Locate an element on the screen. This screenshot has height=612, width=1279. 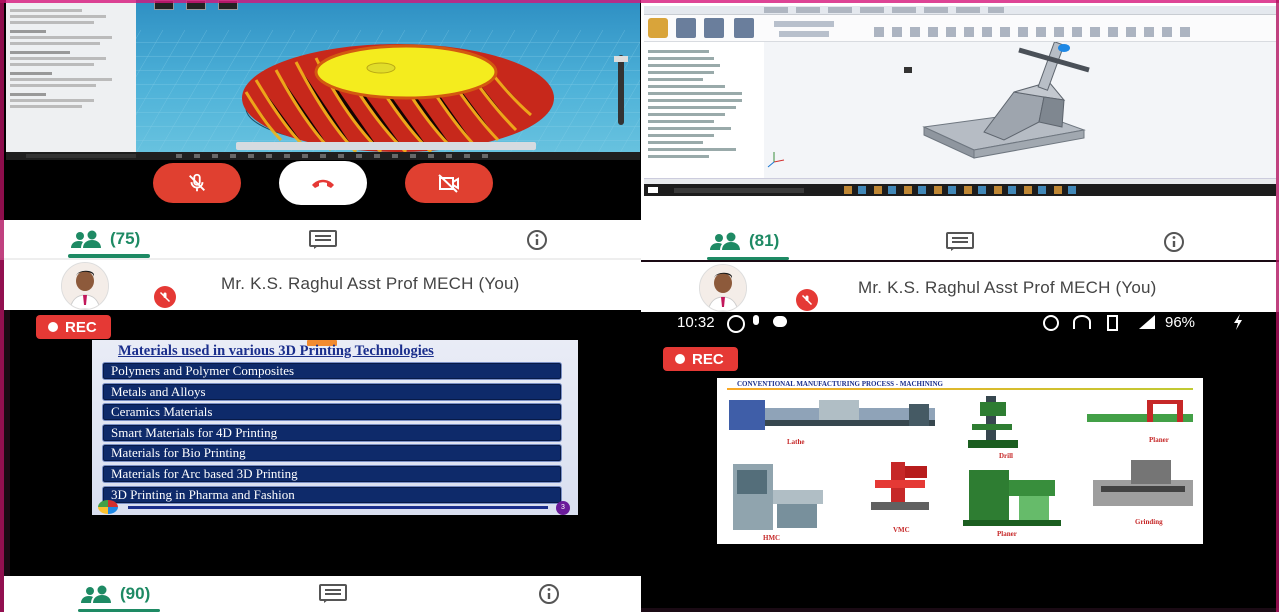
slicer-viewport is located at coordinates (388, 77).